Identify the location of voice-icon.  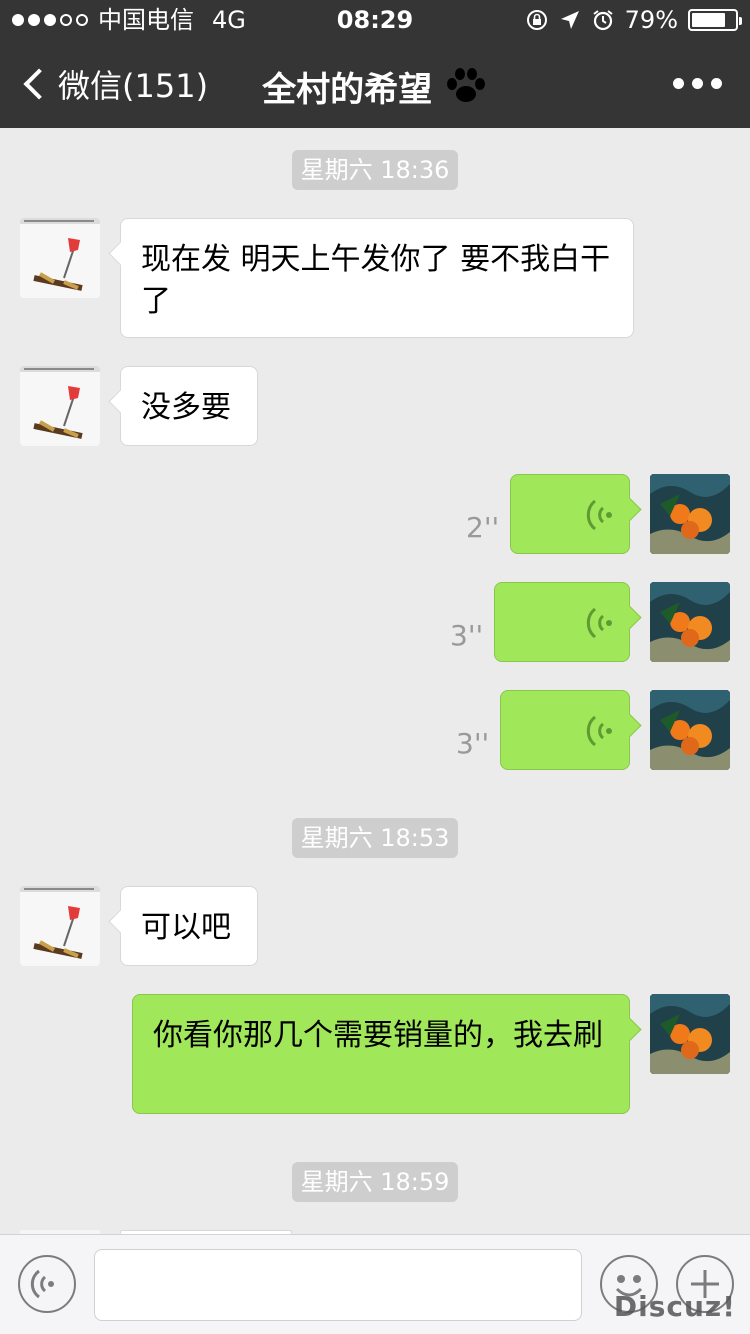
(42, 1284).